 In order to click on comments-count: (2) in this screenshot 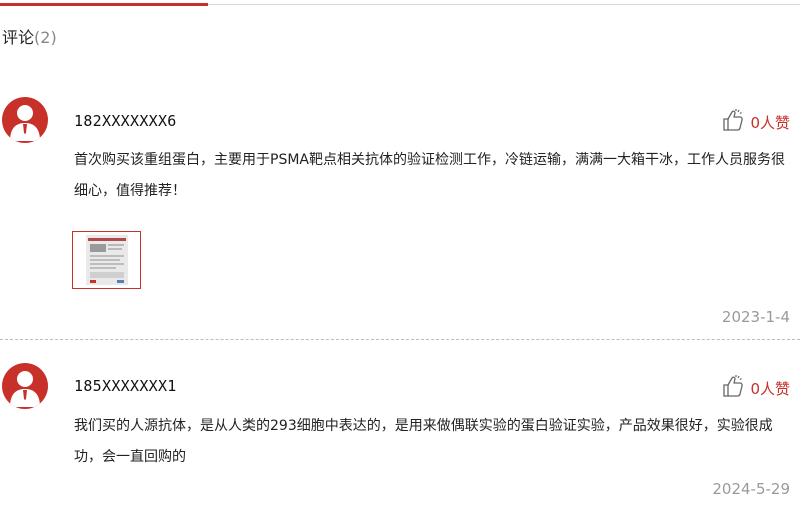, I will do `click(45, 37)`.